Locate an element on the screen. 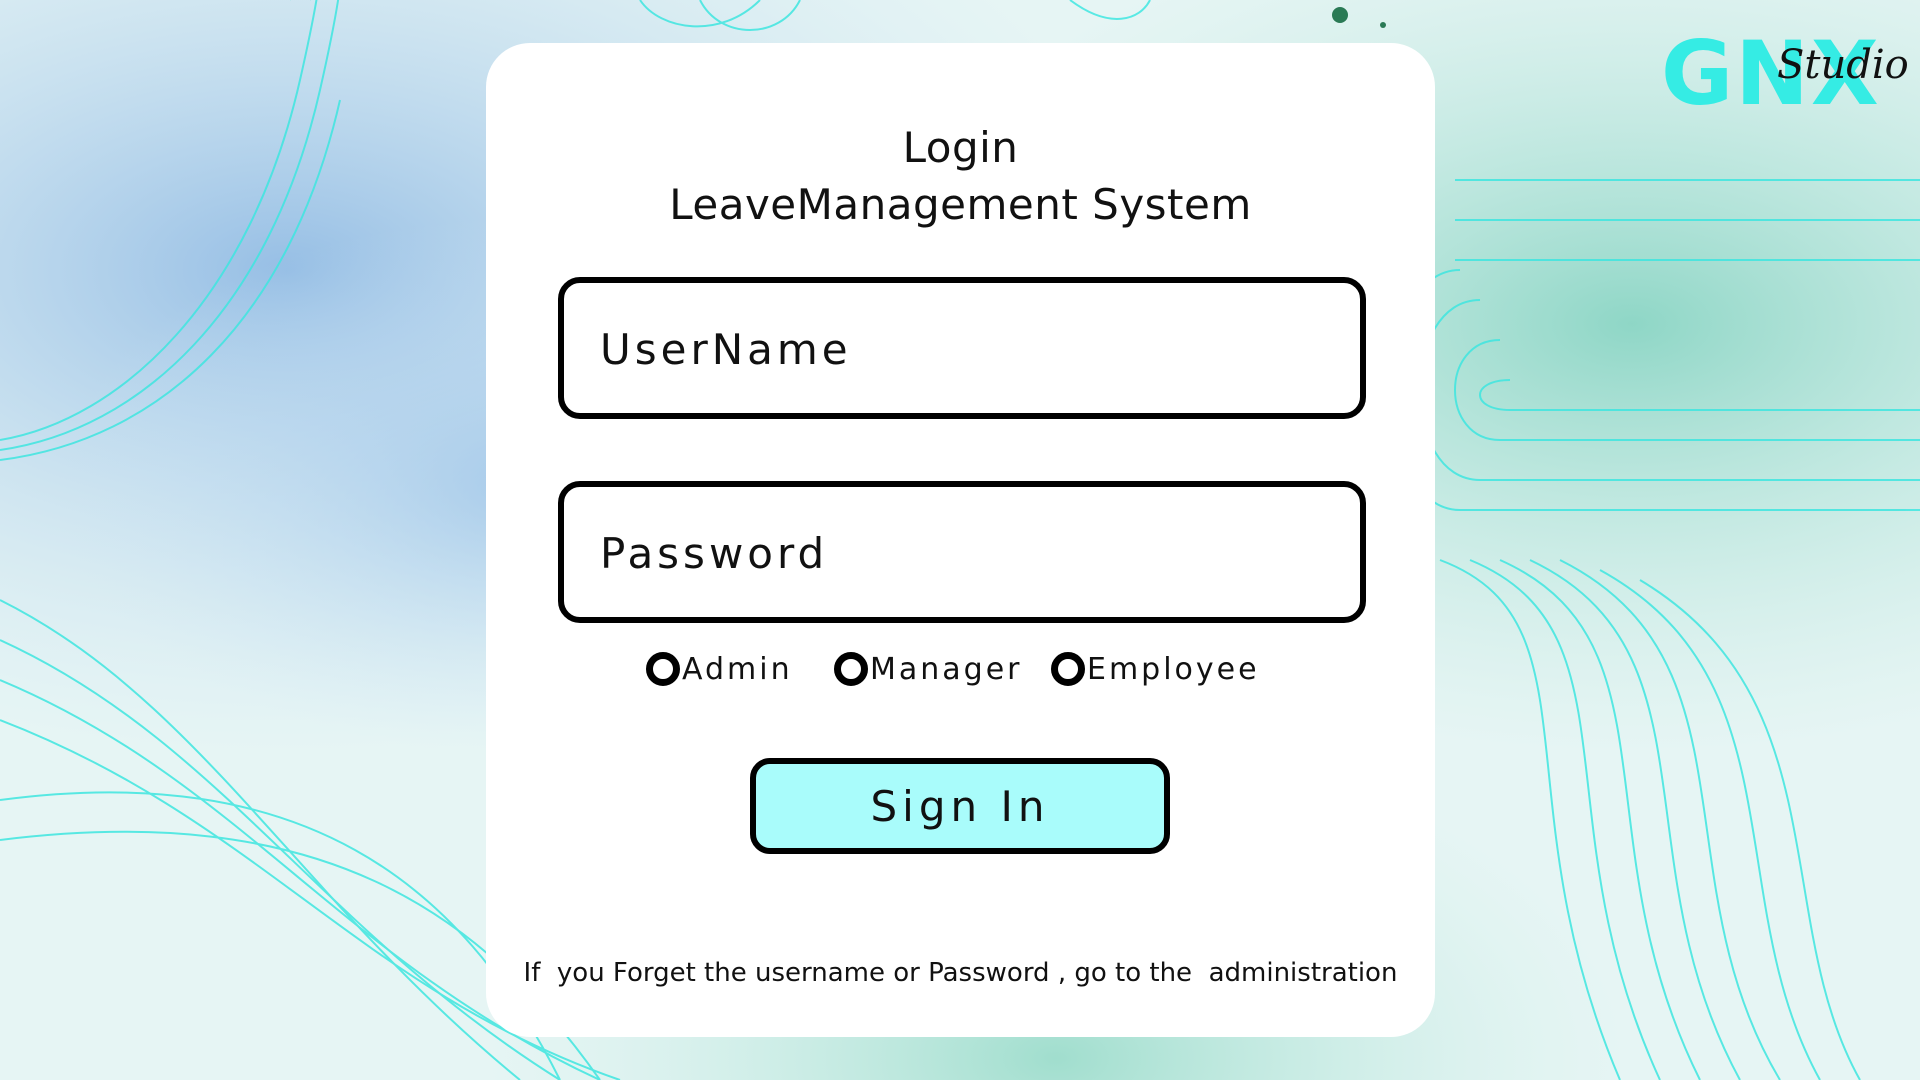  username-input is located at coordinates (960, 349).